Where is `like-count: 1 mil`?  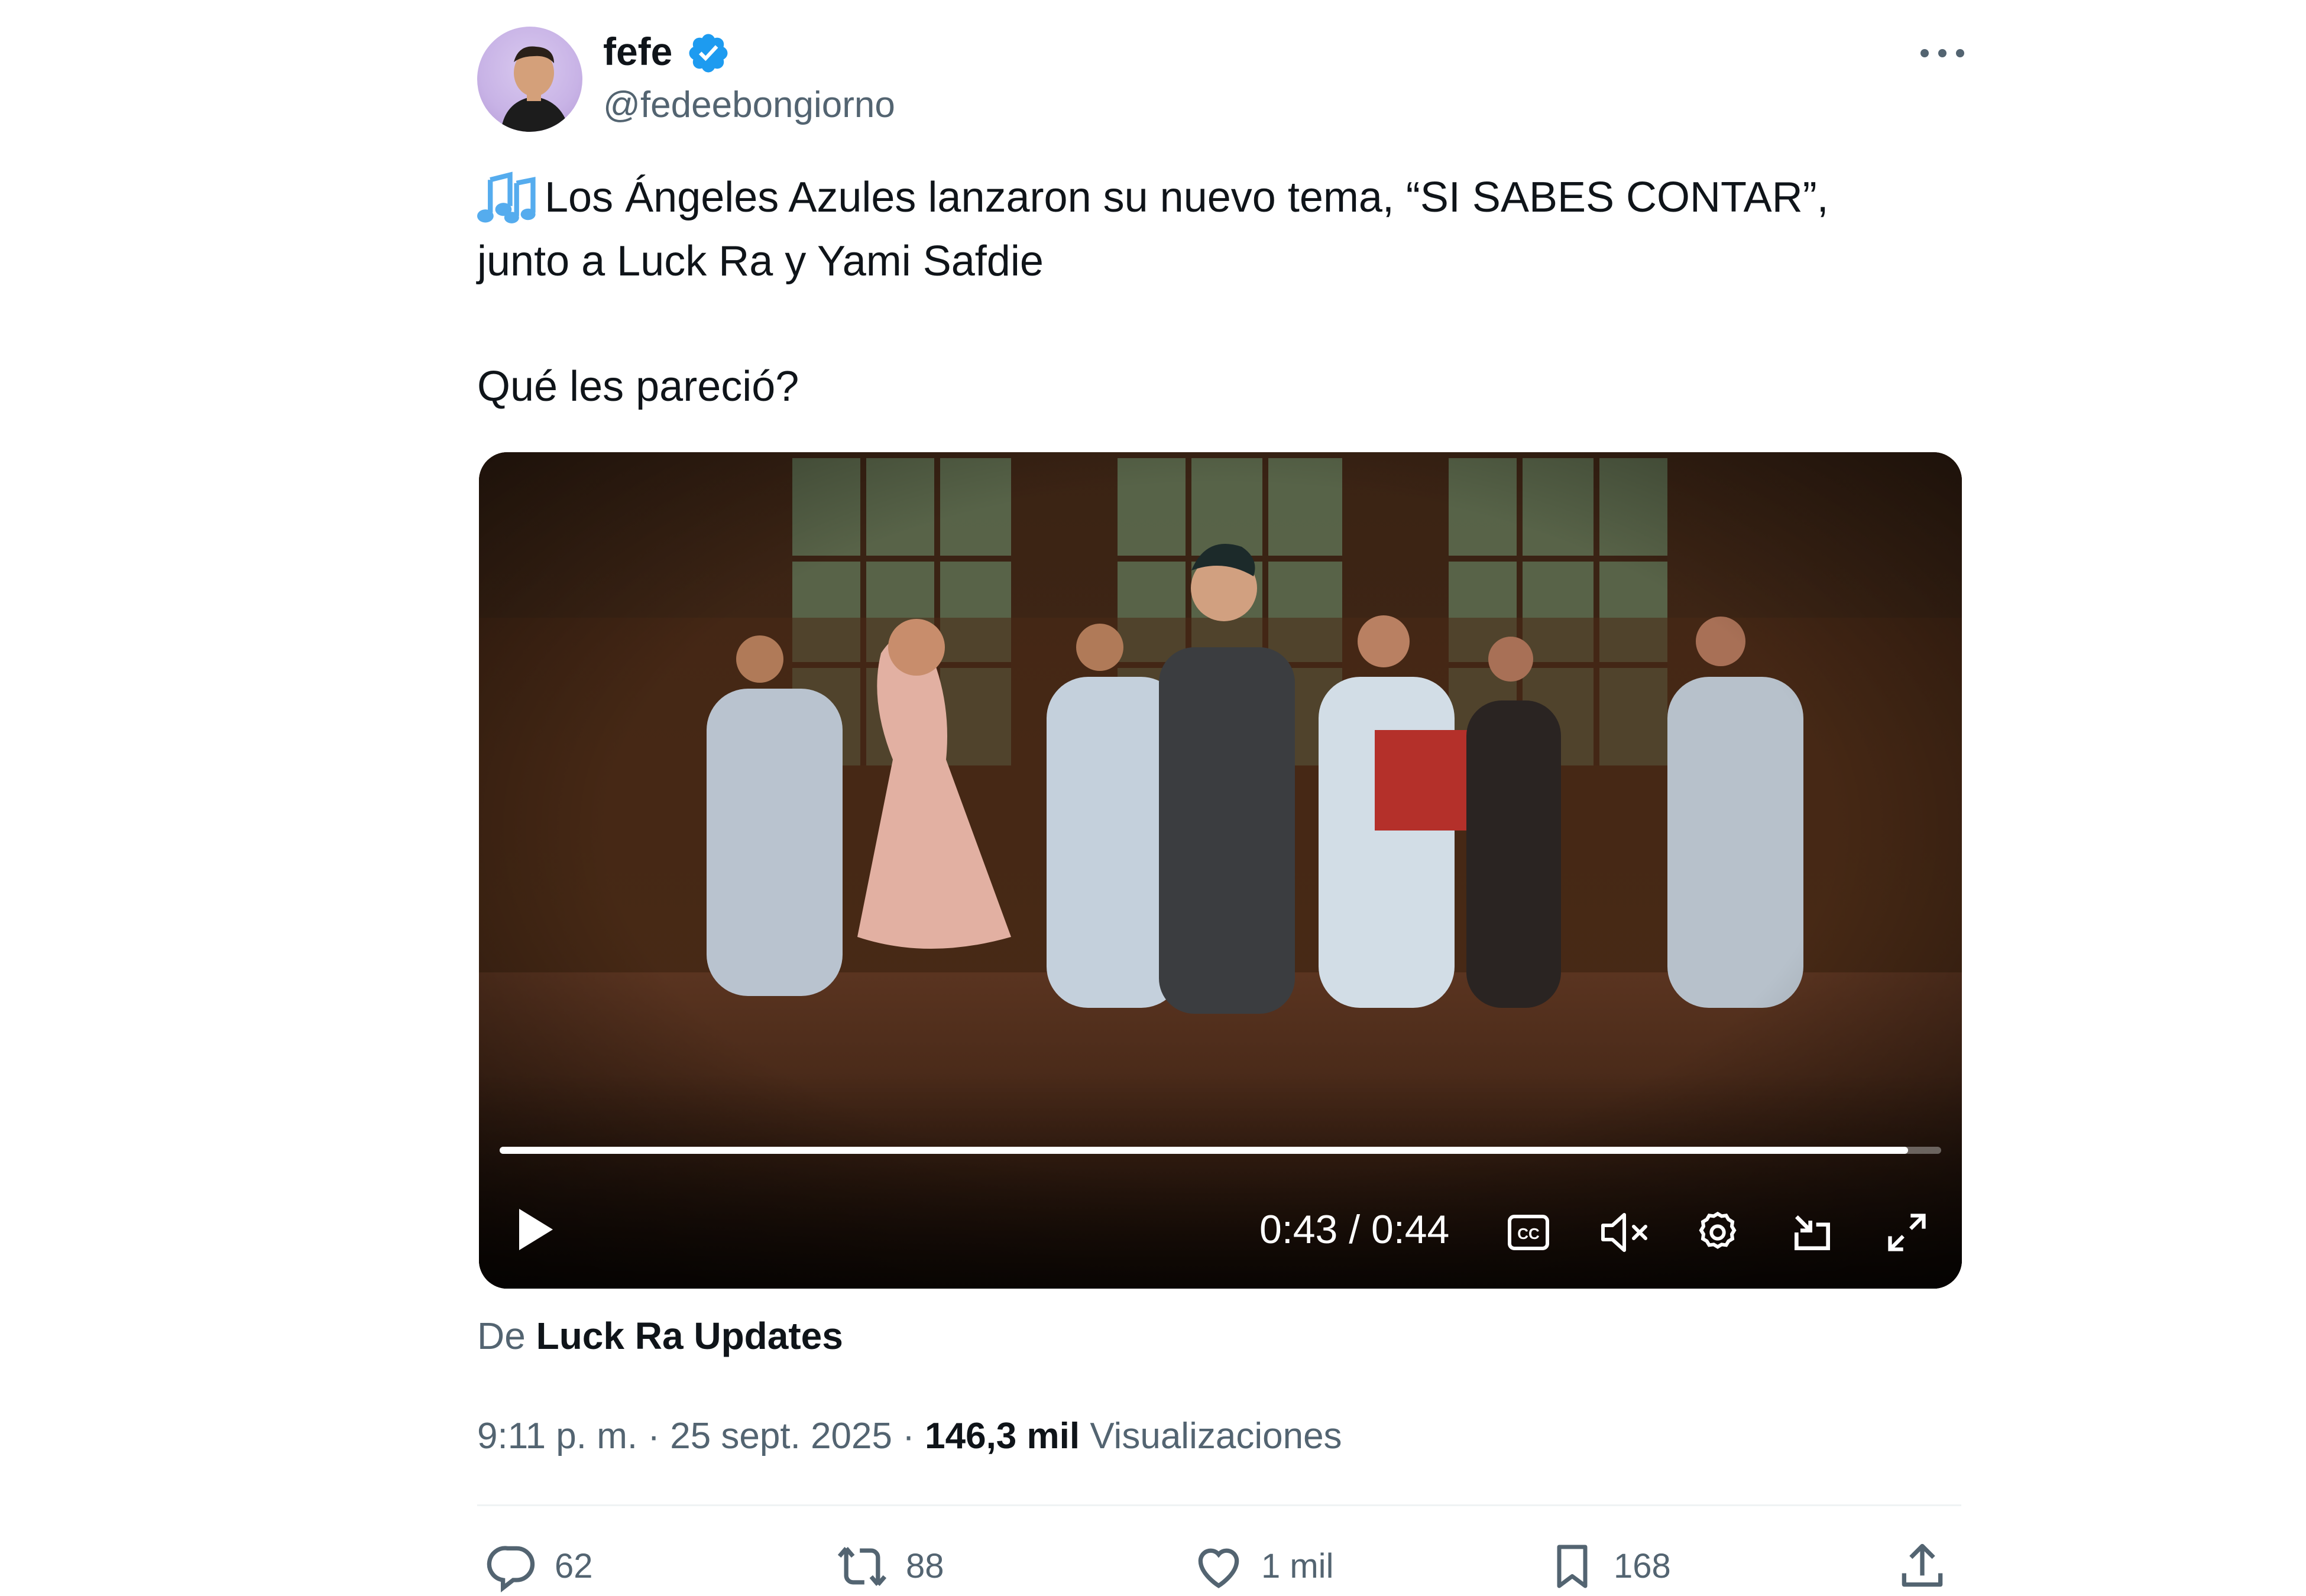 like-count: 1 mil is located at coordinates (1297, 1566).